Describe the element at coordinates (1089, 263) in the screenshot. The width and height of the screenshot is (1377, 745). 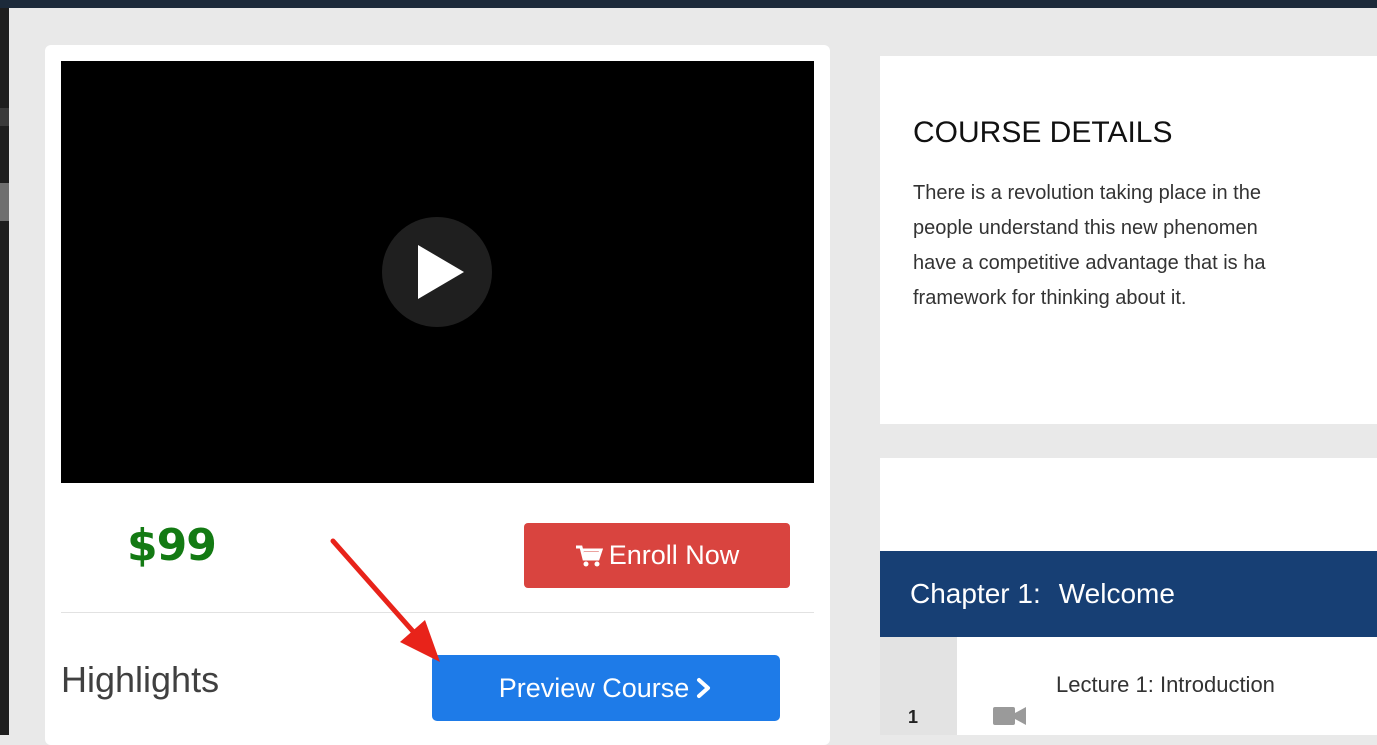
I see `description-line: have a competitive advantage that is ha` at that location.